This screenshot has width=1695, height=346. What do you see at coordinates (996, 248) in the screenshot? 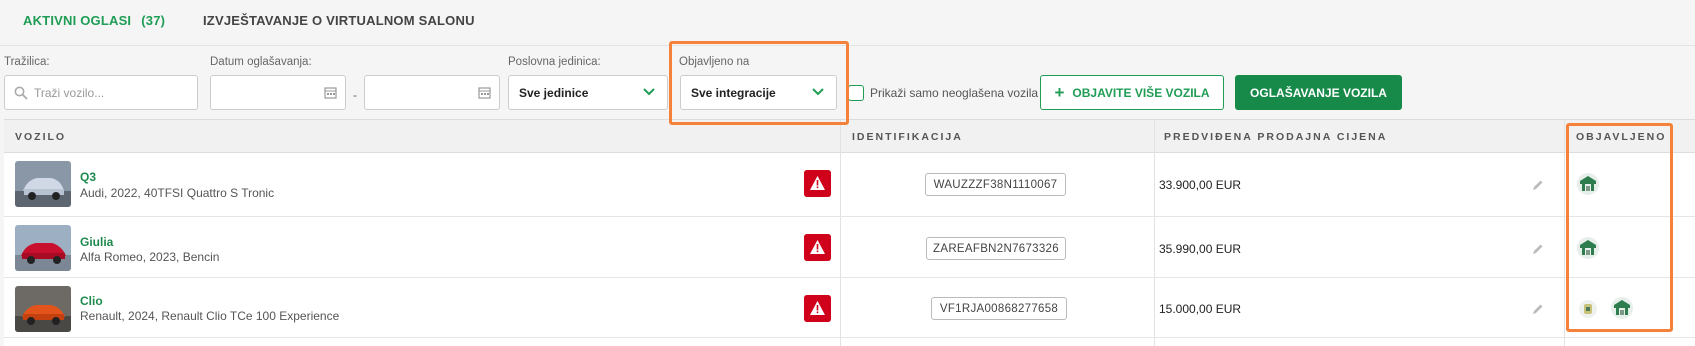
I see `vin-badge: ZAREAFBN2N7673326` at bounding box center [996, 248].